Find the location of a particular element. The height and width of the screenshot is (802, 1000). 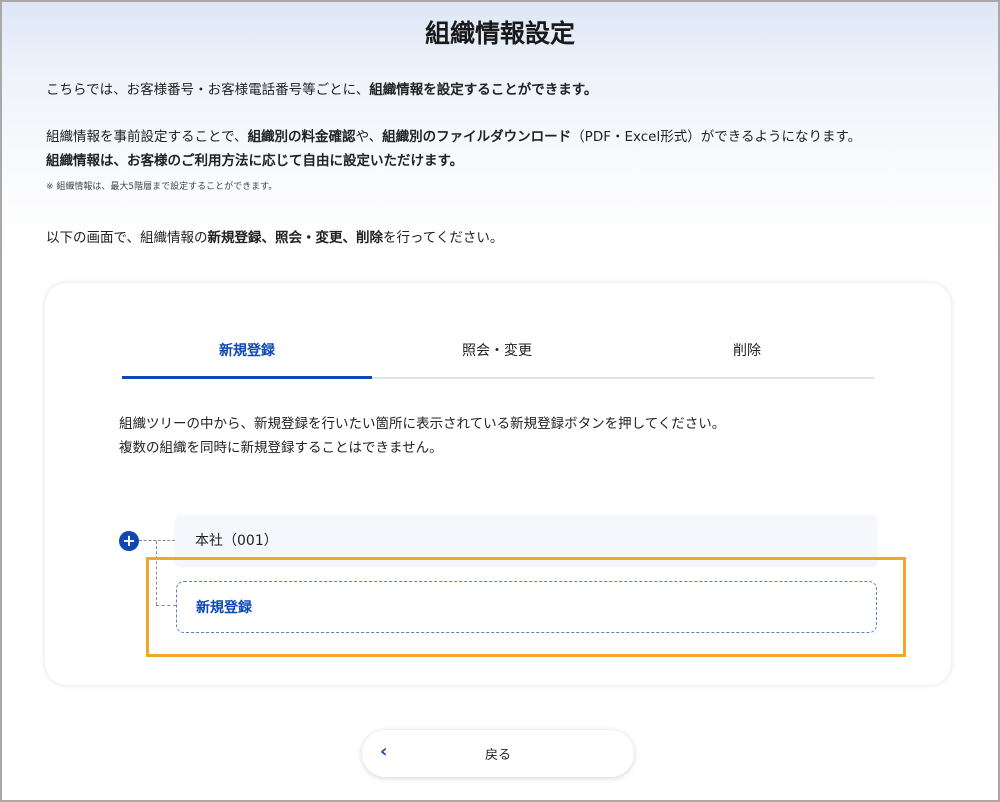

intro-line-4: 以下の画面で、組織情報の新規登録、照会・変更、削除を行ってください。 is located at coordinates (275, 238).